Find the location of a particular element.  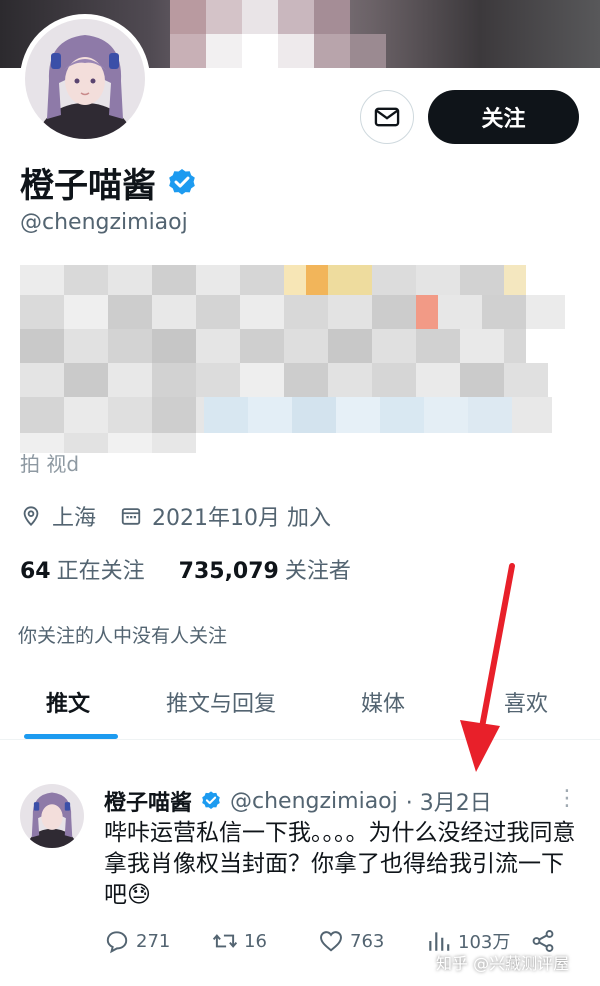

display-name-text: 橙子喵酱 is located at coordinates (88, 186).